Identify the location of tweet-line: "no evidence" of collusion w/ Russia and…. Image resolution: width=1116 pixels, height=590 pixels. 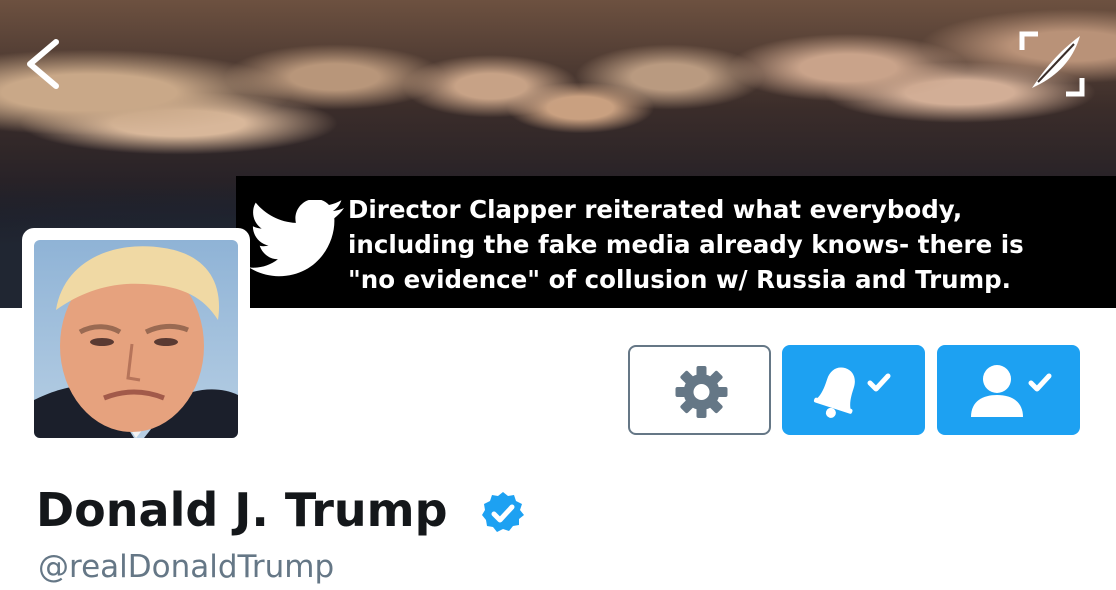
(679, 279).